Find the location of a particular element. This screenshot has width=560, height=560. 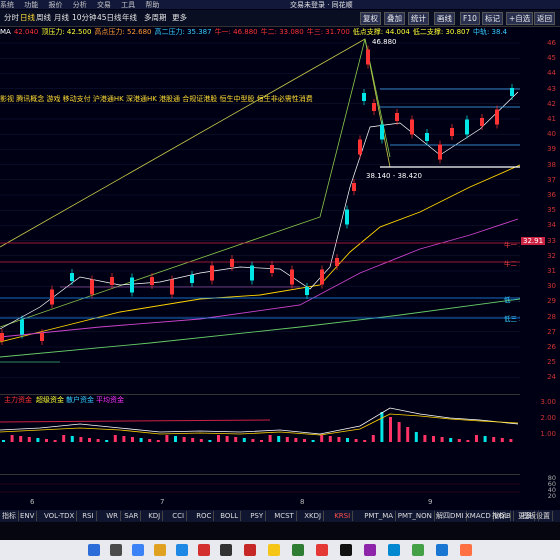

indicator-value: 高点压力: 52.680 is located at coordinates (123, 32).